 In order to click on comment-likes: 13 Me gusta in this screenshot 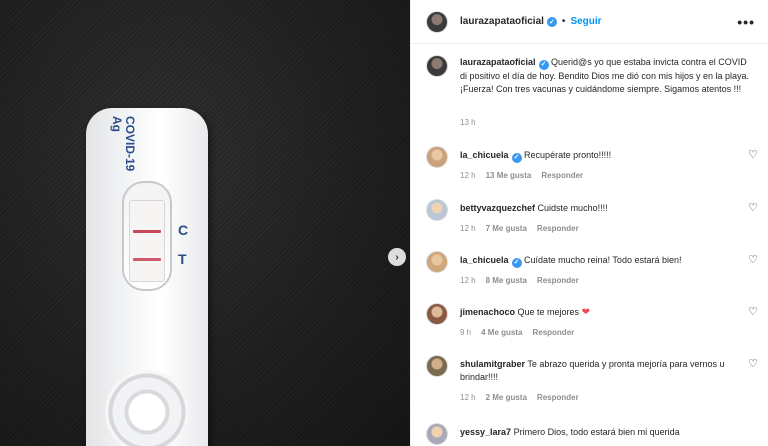, I will do `click(509, 175)`.